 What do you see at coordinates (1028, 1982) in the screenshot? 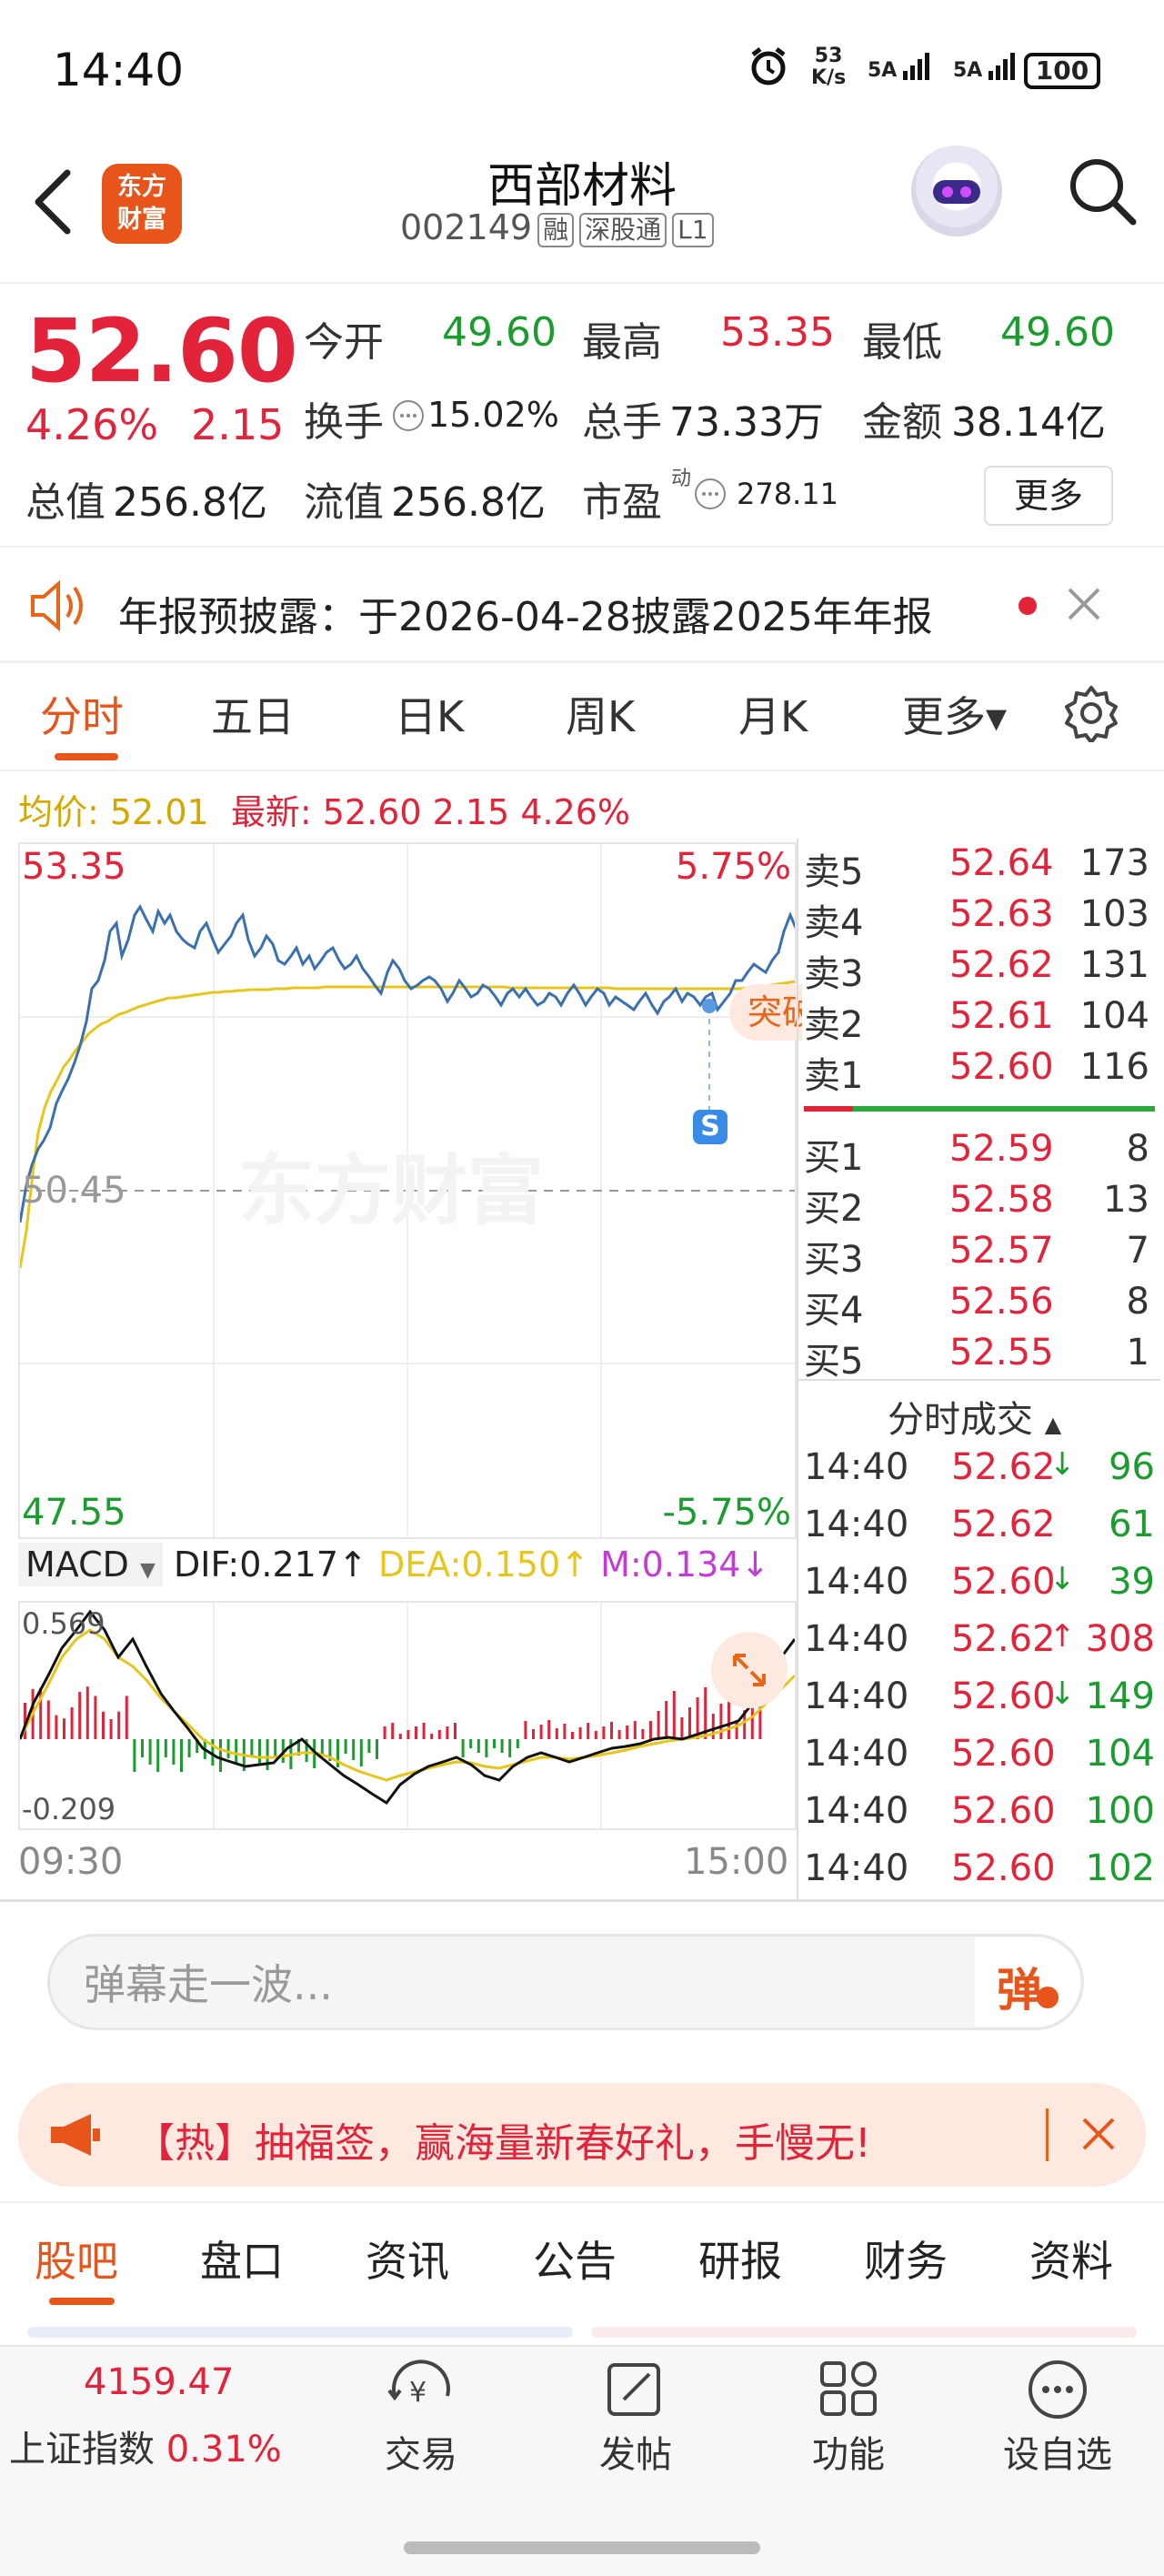
I see `danmu-button: 弹` at bounding box center [1028, 1982].